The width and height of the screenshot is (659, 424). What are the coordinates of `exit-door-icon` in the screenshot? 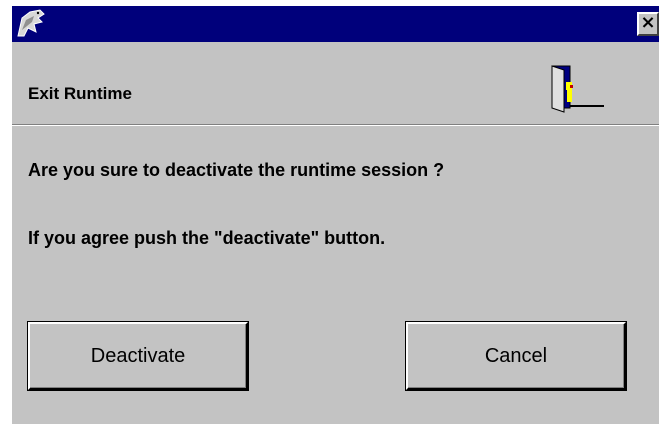 It's located at (577, 89).